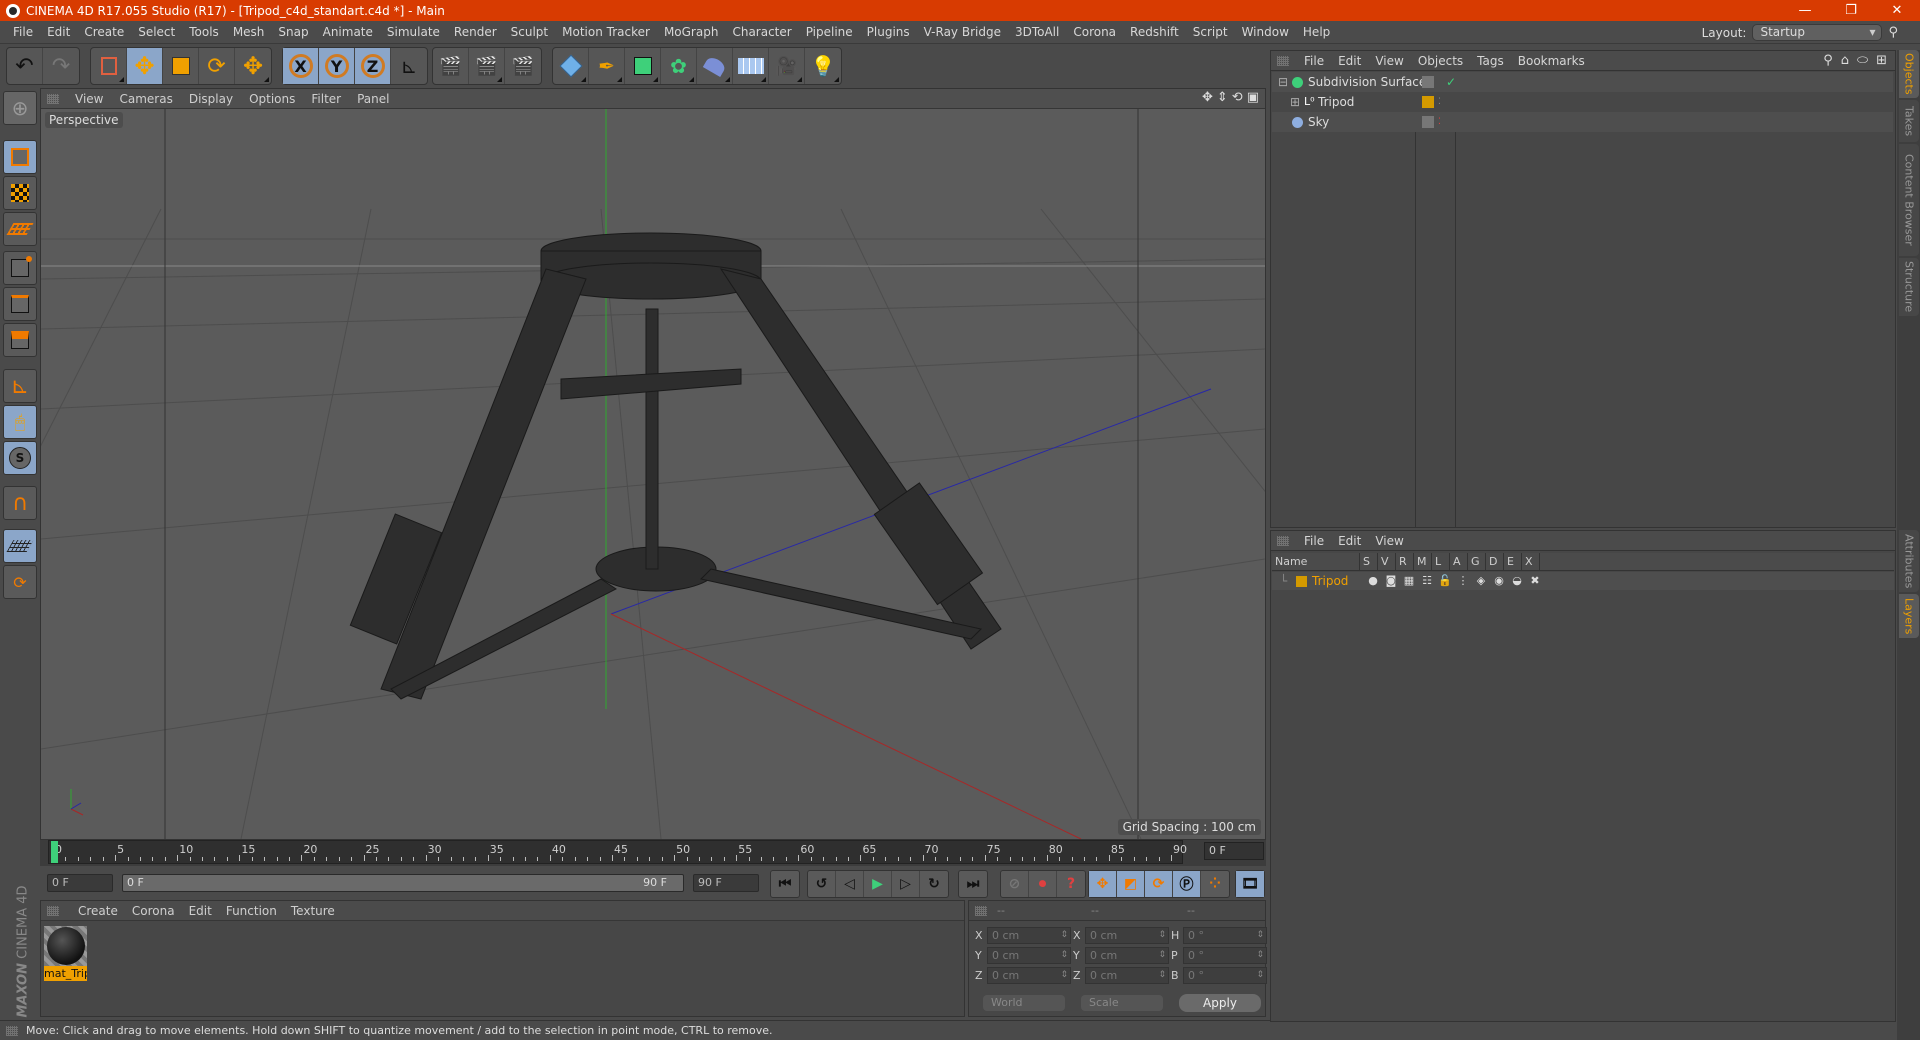 The image size is (1920, 1040). What do you see at coordinates (1154, 32) in the screenshot?
I see `menu-redshift: Redshift` at bounding box center [1154, 32].